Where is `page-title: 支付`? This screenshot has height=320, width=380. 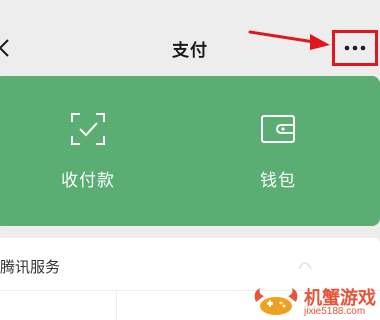 page-title: 支付 is located at coordinates (190, 50).